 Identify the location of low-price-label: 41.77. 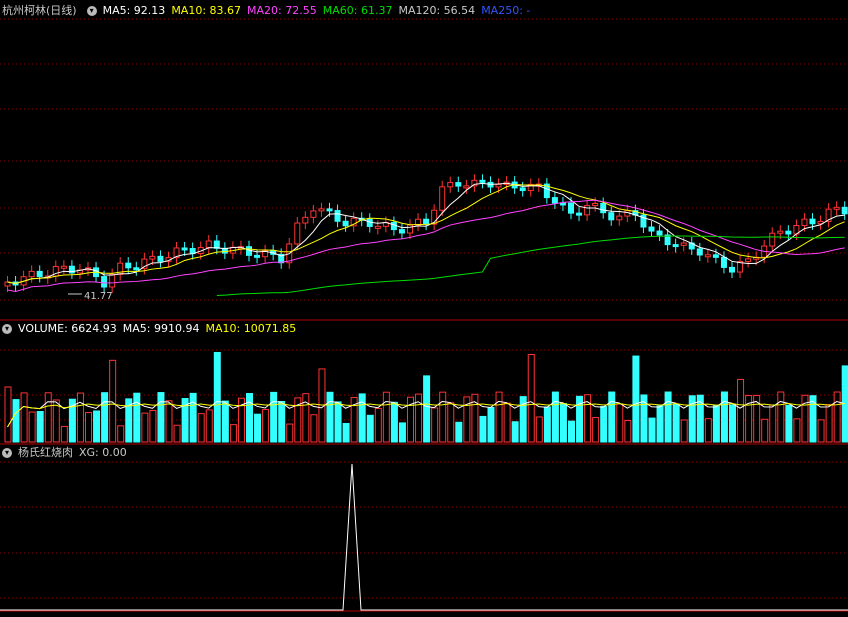
(98, 296).